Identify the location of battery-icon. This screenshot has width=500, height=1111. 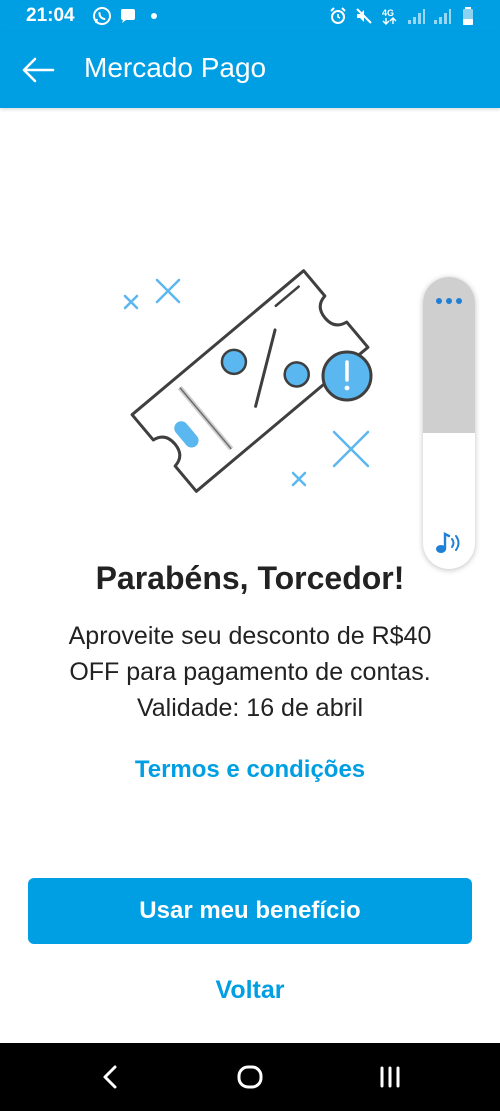
(468, 16).